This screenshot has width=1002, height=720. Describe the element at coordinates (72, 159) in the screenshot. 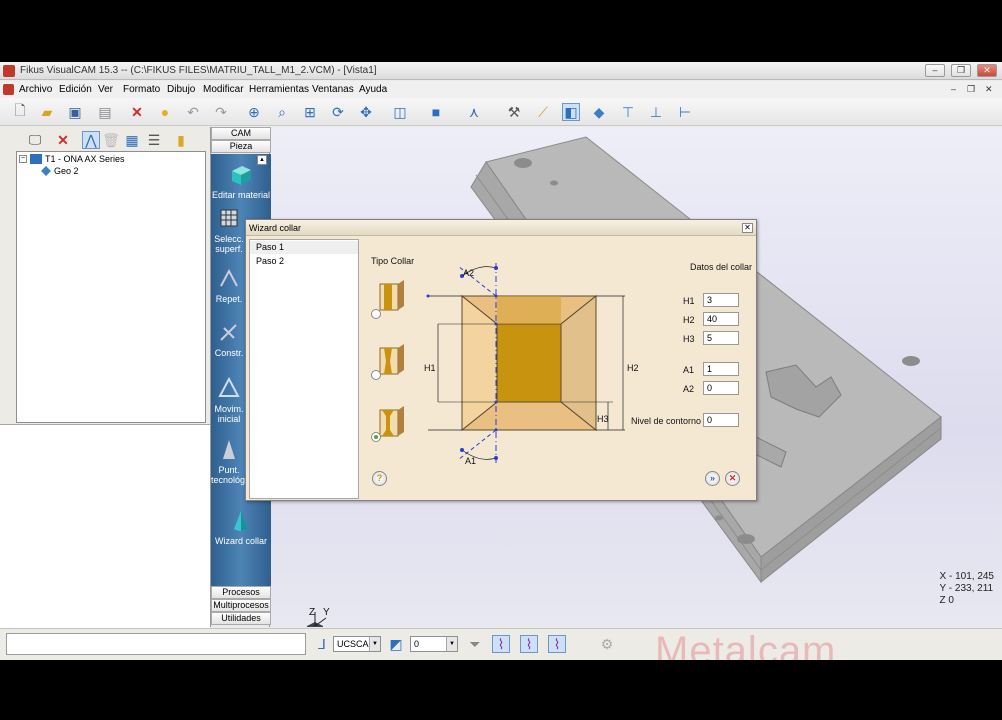

I see `tree-node-machine: − T1 - ONA AX Series` at that location.